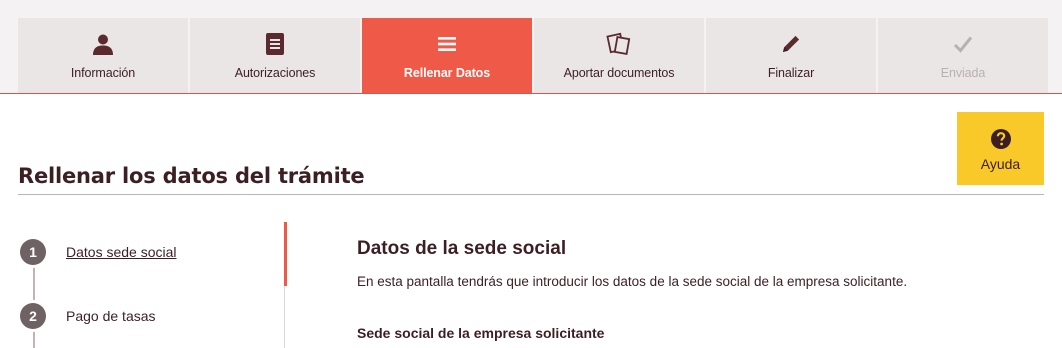 The width and height of the screenshot is (1062, 348). I want to click on help-label: Ayuda, so click(1000, 164).